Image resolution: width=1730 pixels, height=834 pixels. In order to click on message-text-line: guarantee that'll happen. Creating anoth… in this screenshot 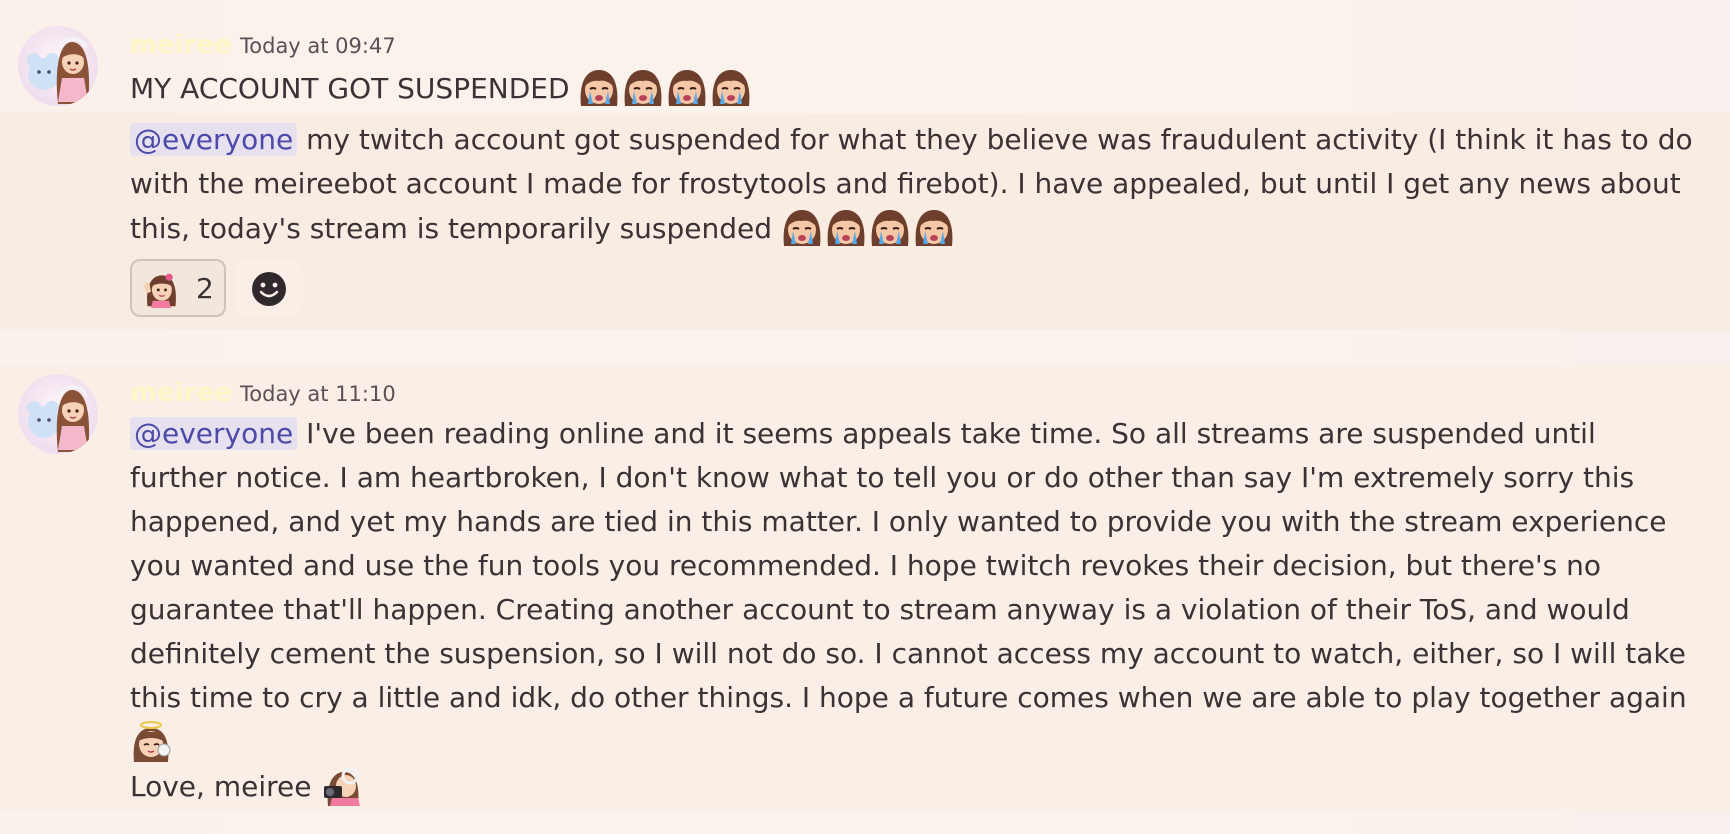, I will do `click(880, 609)`.